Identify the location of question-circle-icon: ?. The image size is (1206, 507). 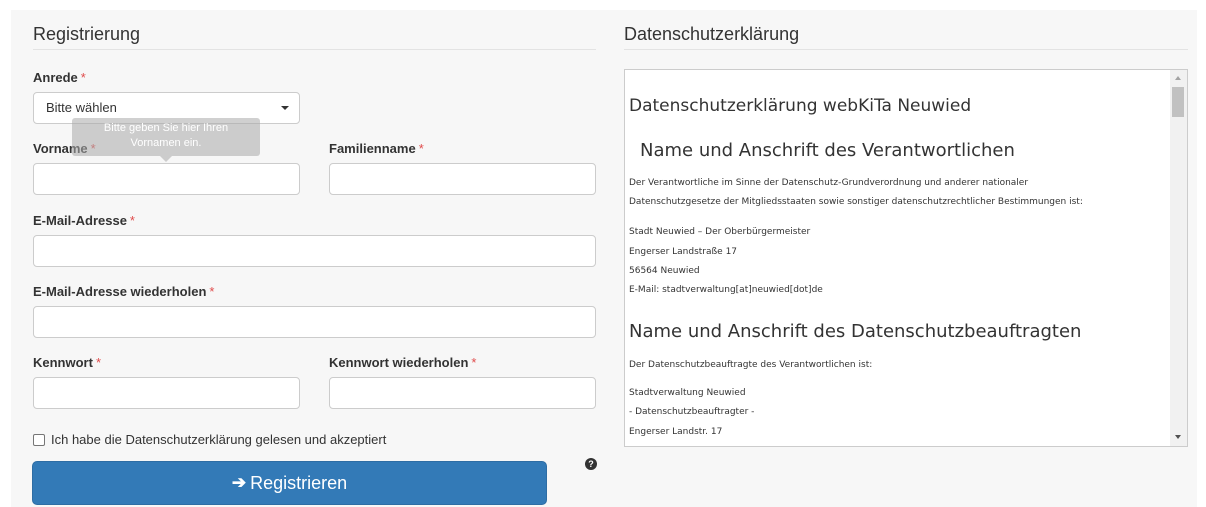
(591, 464).